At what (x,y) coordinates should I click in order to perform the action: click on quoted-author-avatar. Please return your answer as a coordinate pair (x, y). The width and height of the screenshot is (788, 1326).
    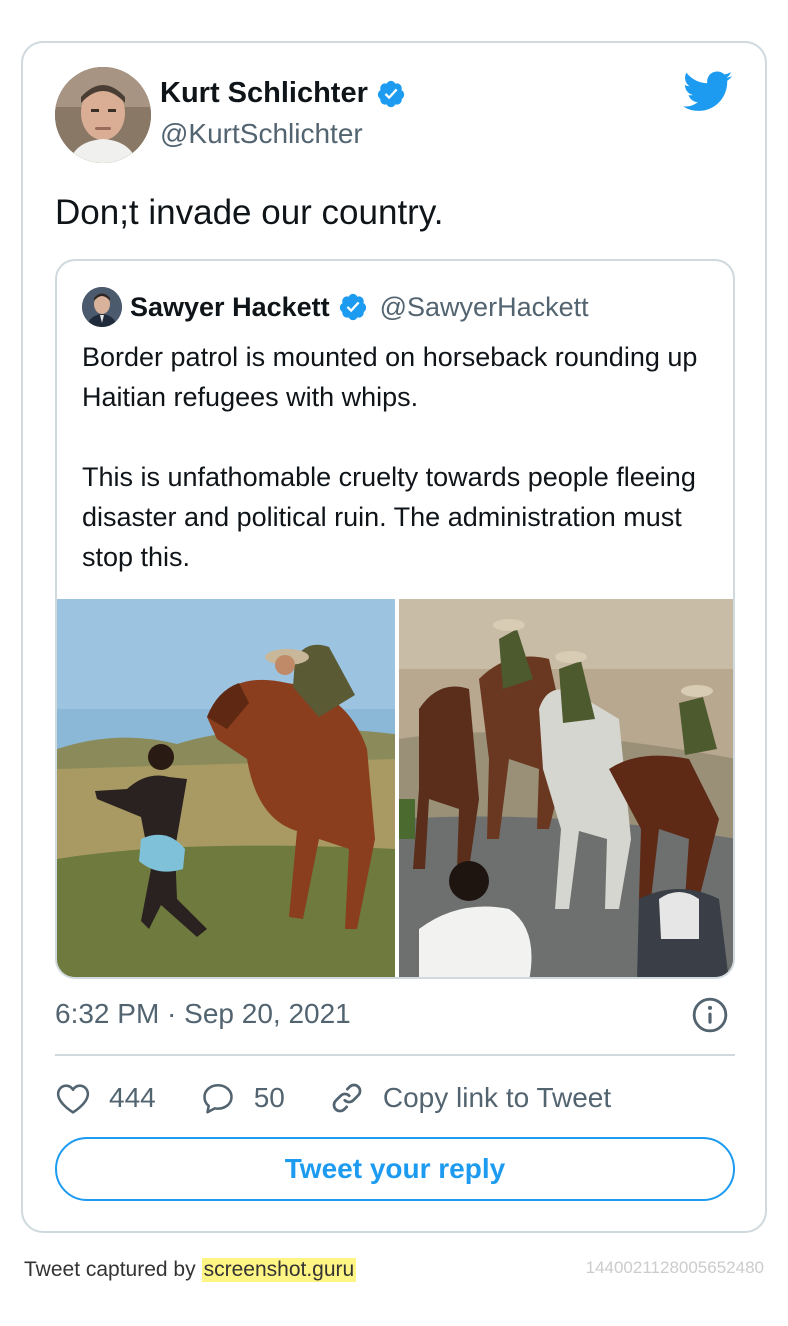
    Looking at the image, I should click on (102, 307).